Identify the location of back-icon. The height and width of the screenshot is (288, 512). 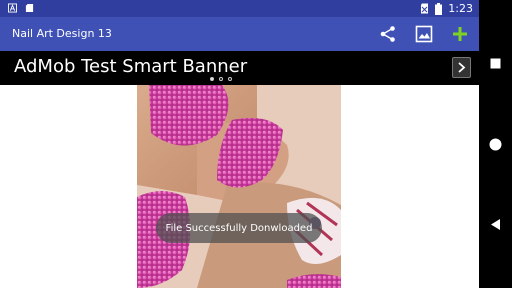
(495, 224).